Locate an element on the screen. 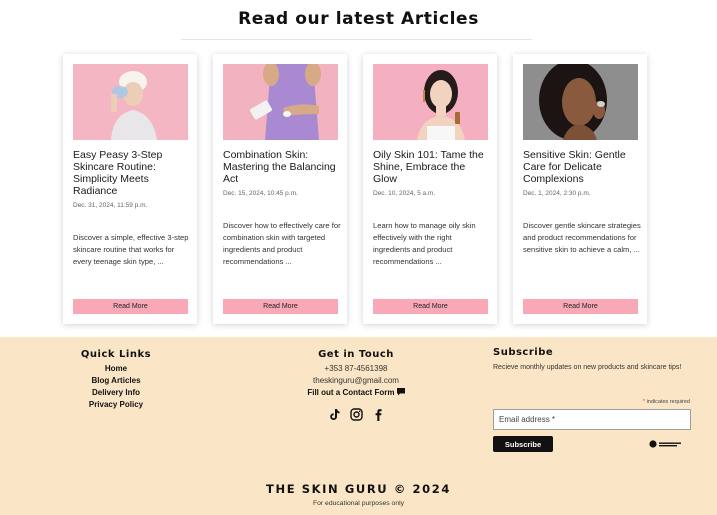  footer-brand: THE SKIN GURU © 2024 is located at coordinates (358, 489).